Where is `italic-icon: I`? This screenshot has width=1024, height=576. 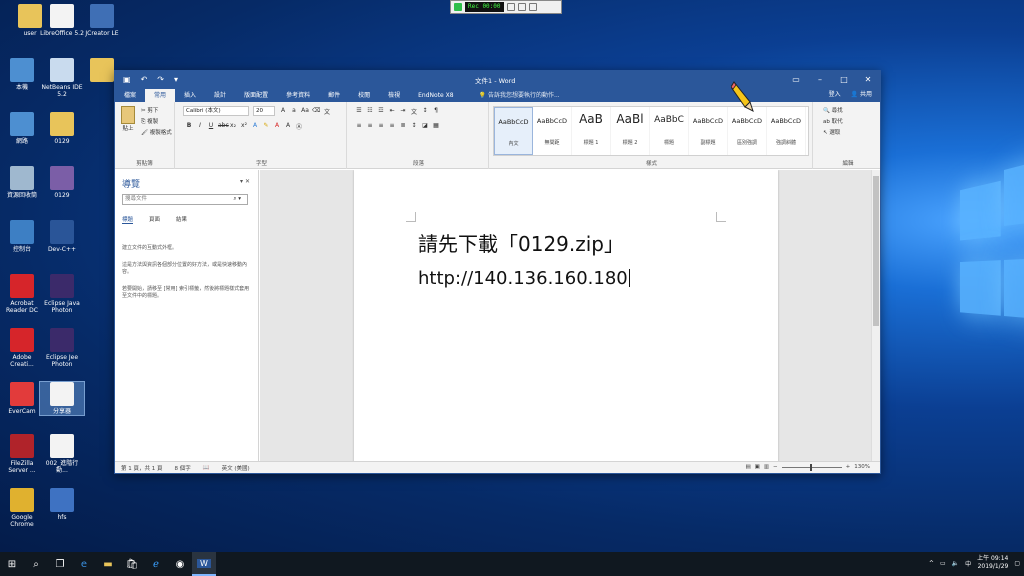 italic-icon: I is located at coordinates (200, 126).